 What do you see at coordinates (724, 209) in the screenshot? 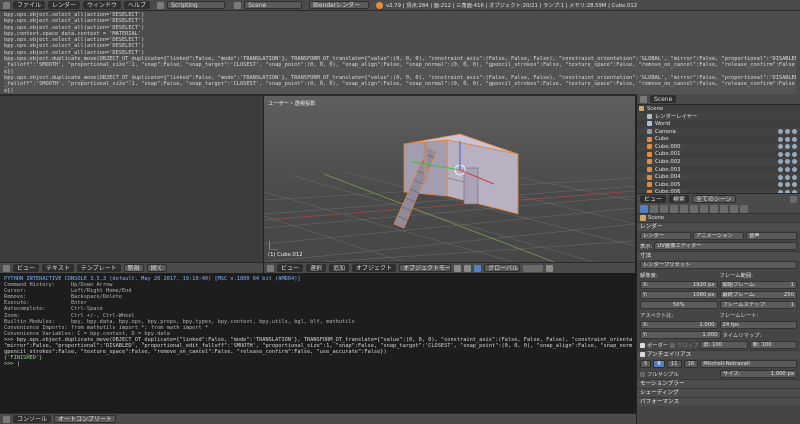
I see `material-tab-icon` at bounding box center [724, 209].